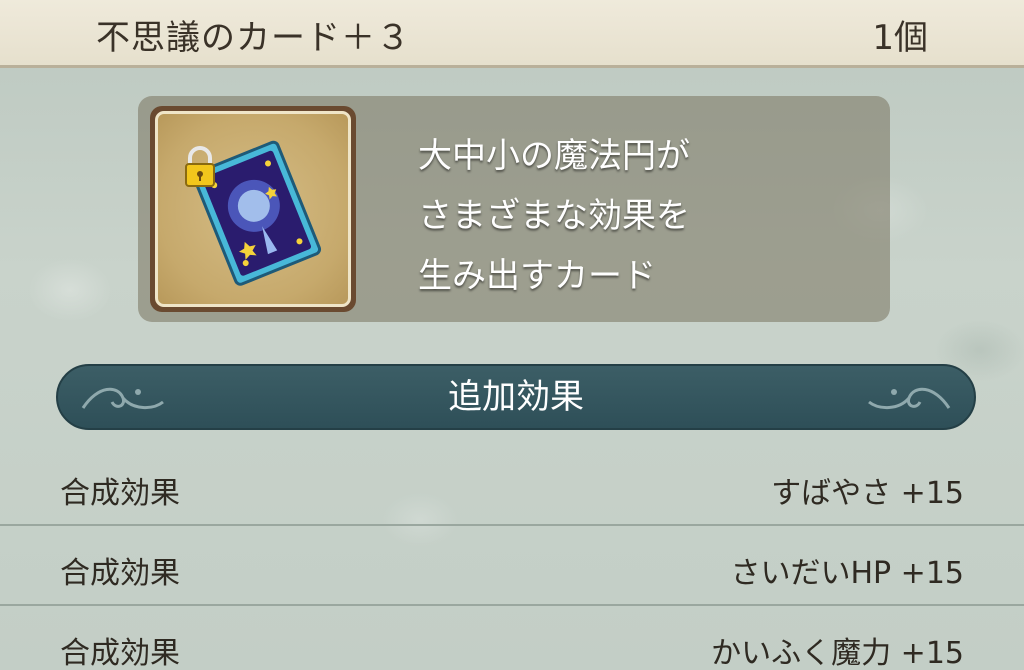  Describe the element at coordinates (554, 216) in the screenshot. I see `item-description: 大中小の魔法円が さまざまな効果を 生み出すカード` at that location.